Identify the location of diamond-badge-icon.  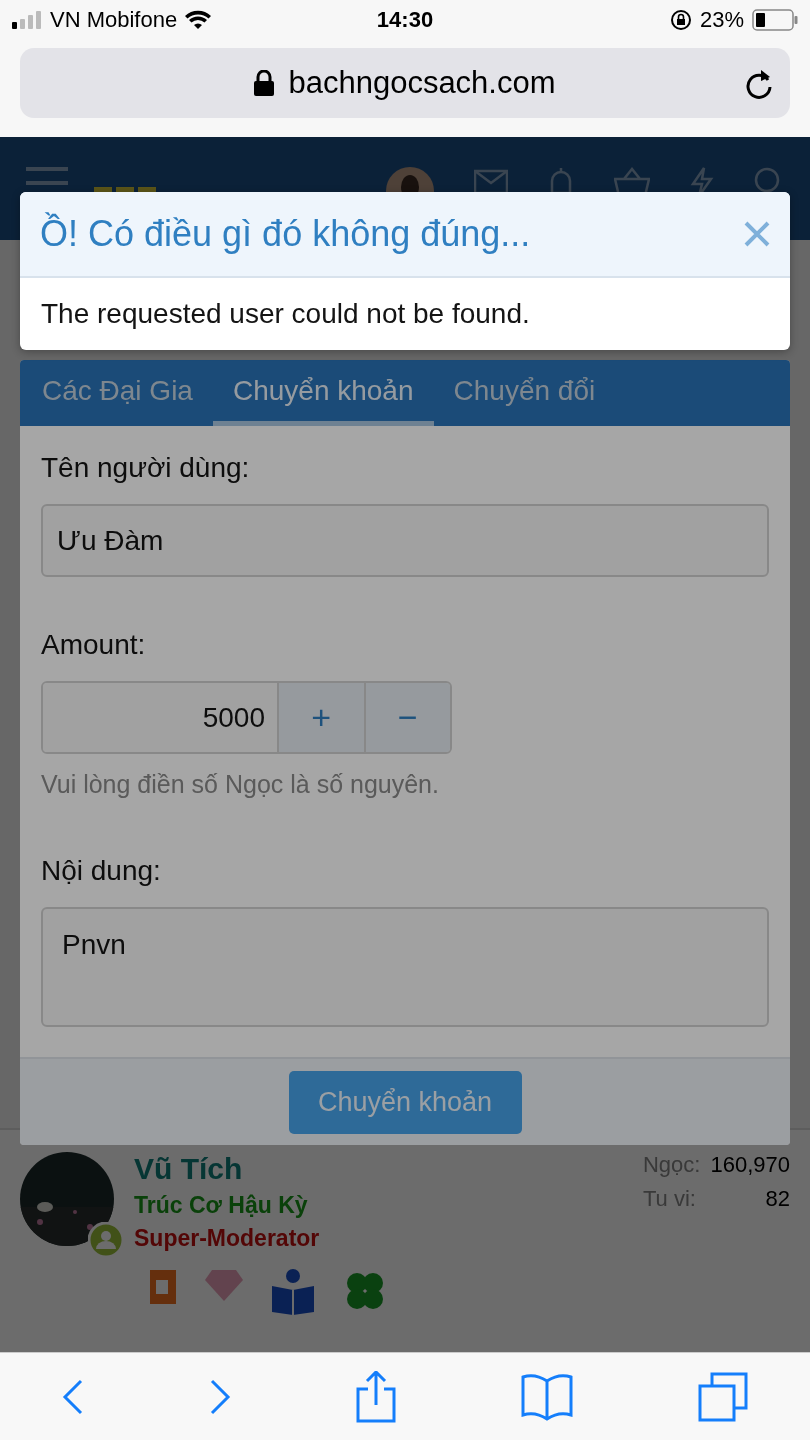
(224, 1285).